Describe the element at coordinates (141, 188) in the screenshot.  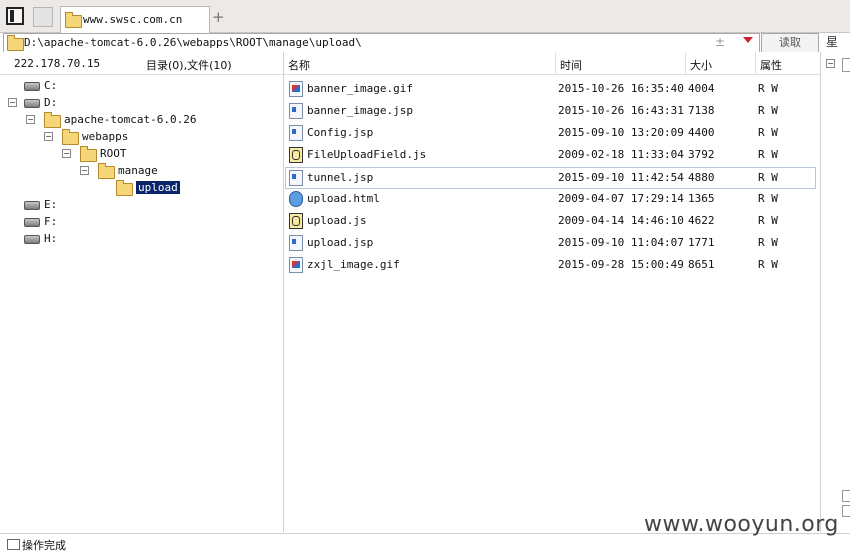
I see `tree-item: upload` at that location.